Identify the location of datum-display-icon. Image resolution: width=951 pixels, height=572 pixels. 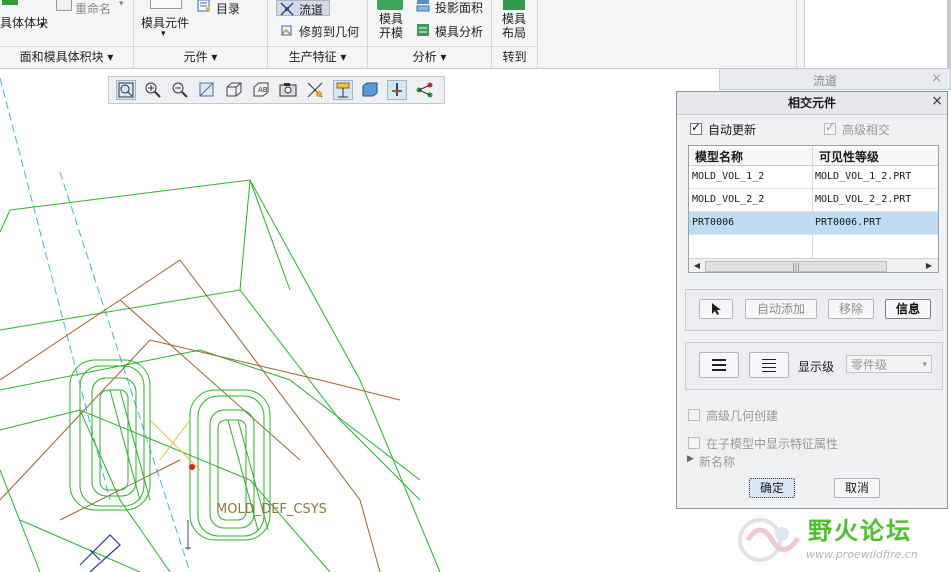
(343, 90).